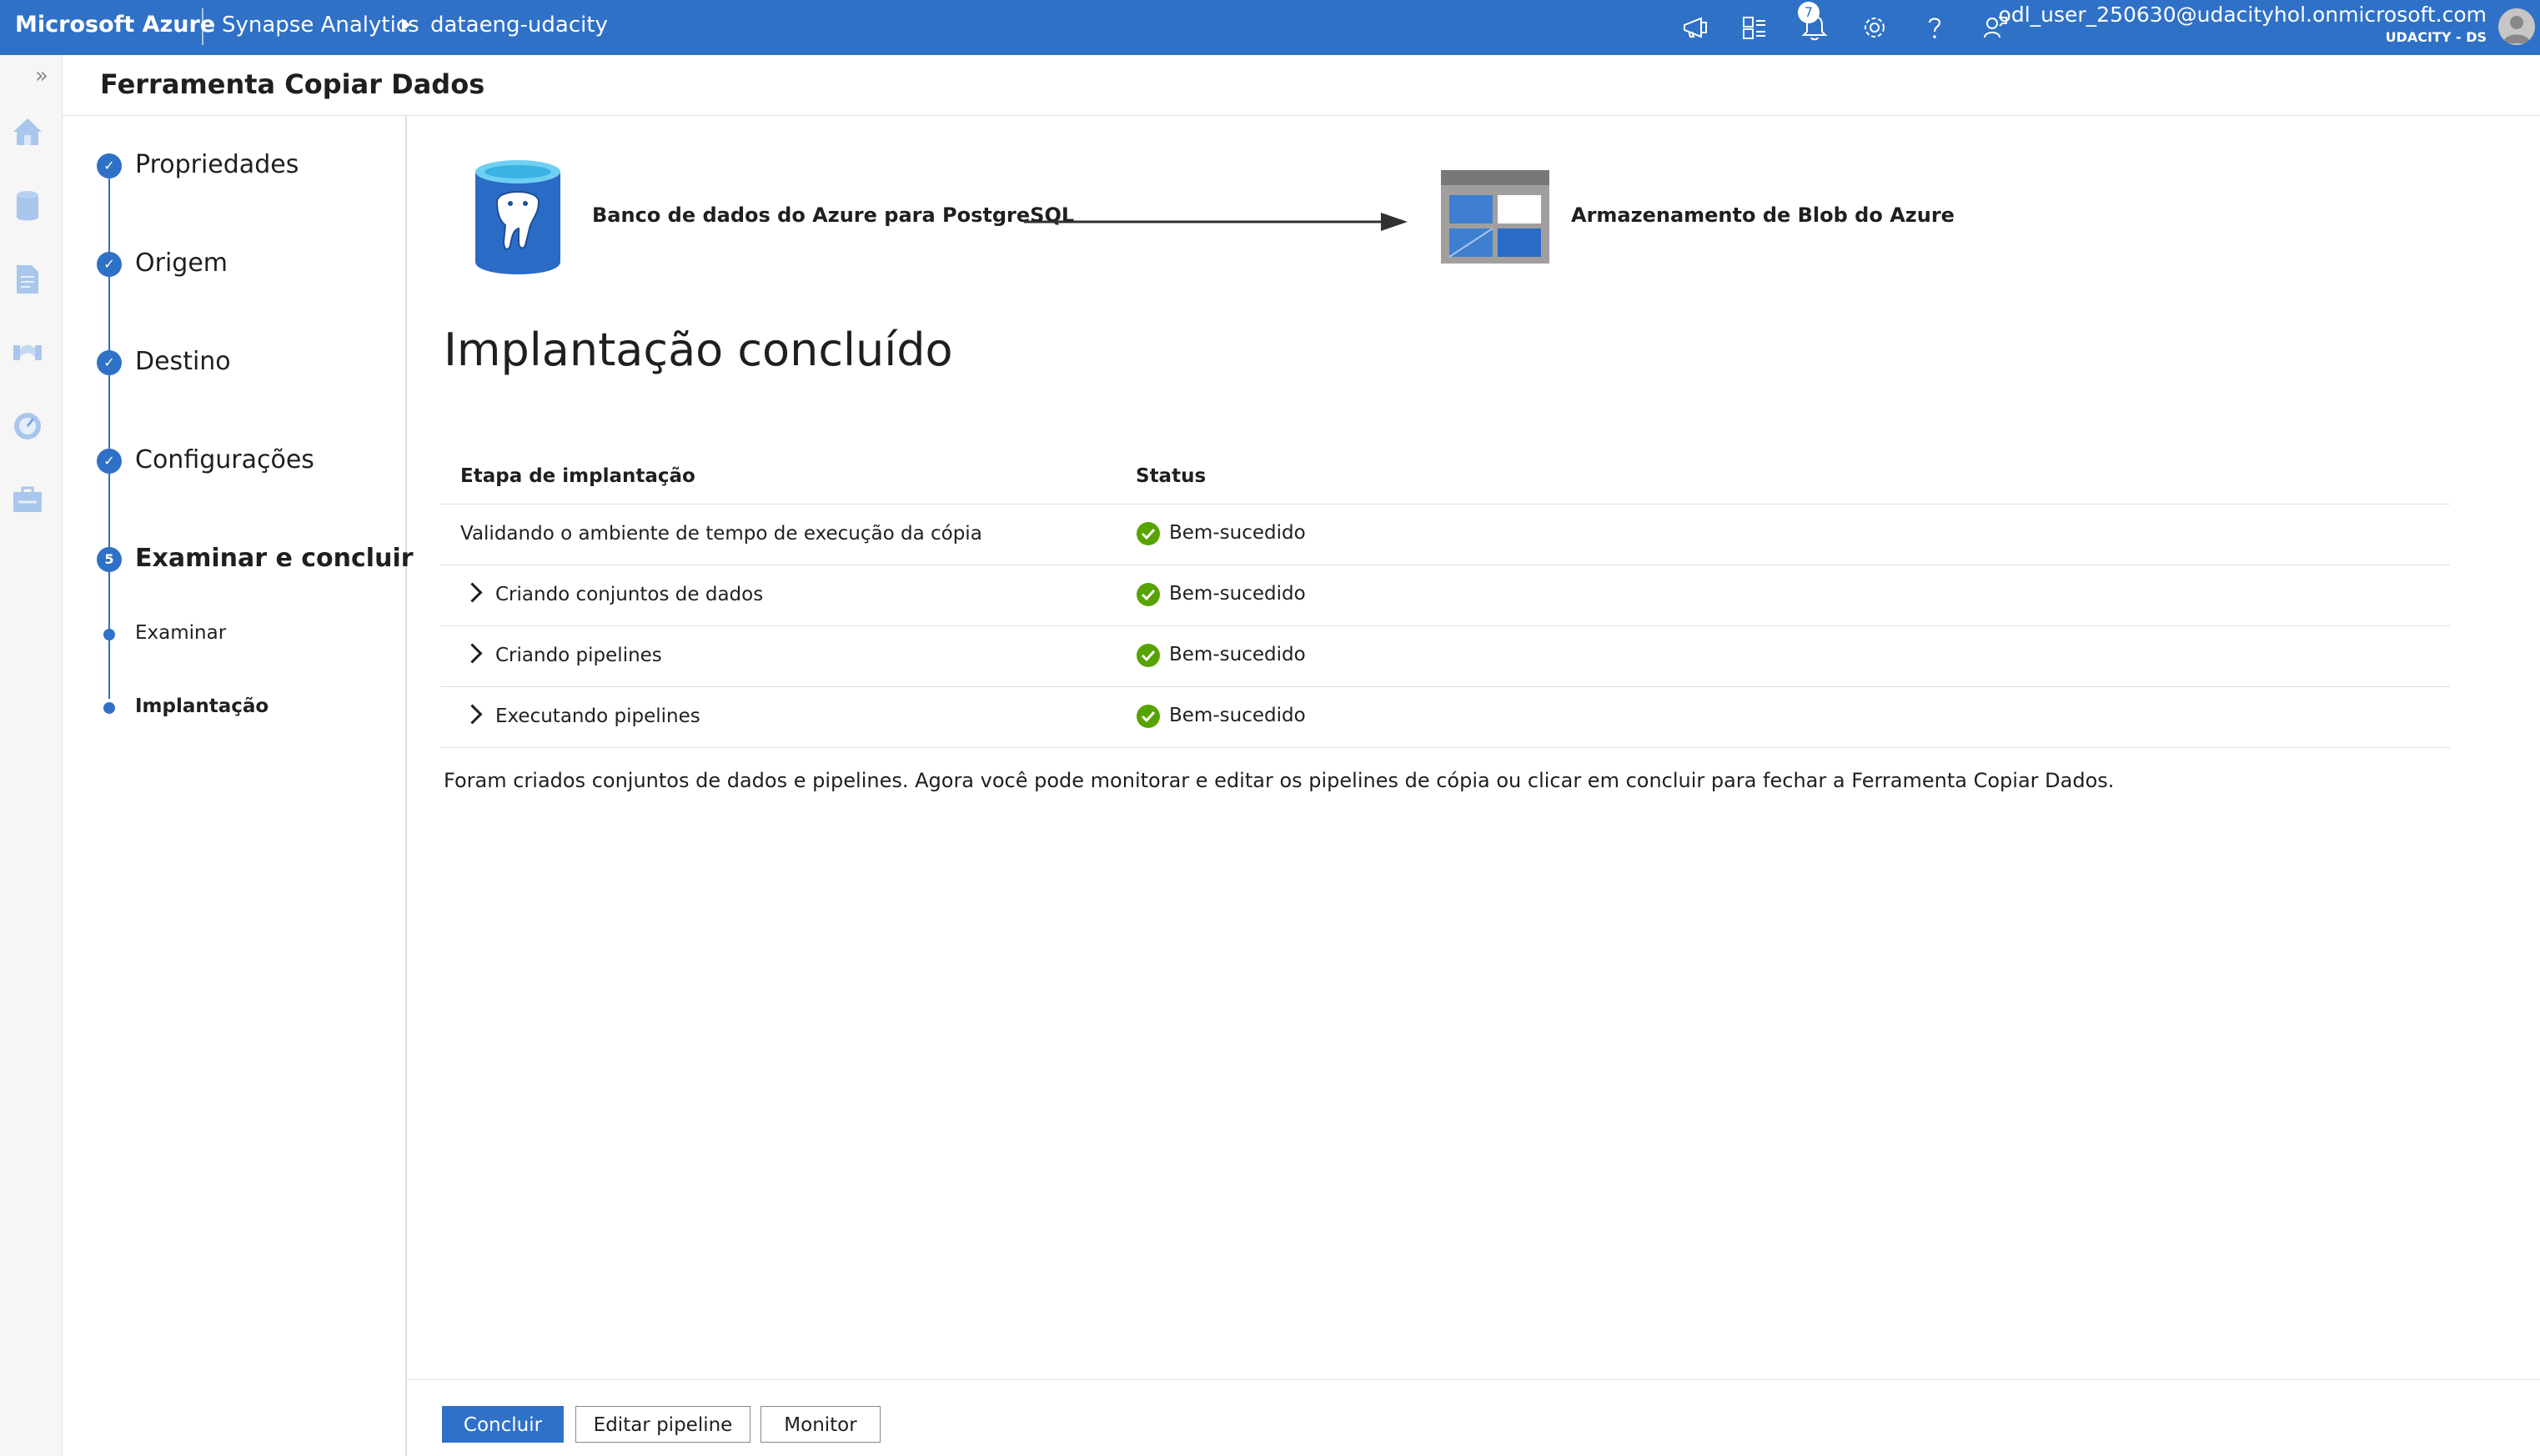 Image resolution: width=2540 pixels, height=1456 pixels. Describe the element at coordinates (1495, 217) in the screenshot. I see `blob-storage-icon` at that location.